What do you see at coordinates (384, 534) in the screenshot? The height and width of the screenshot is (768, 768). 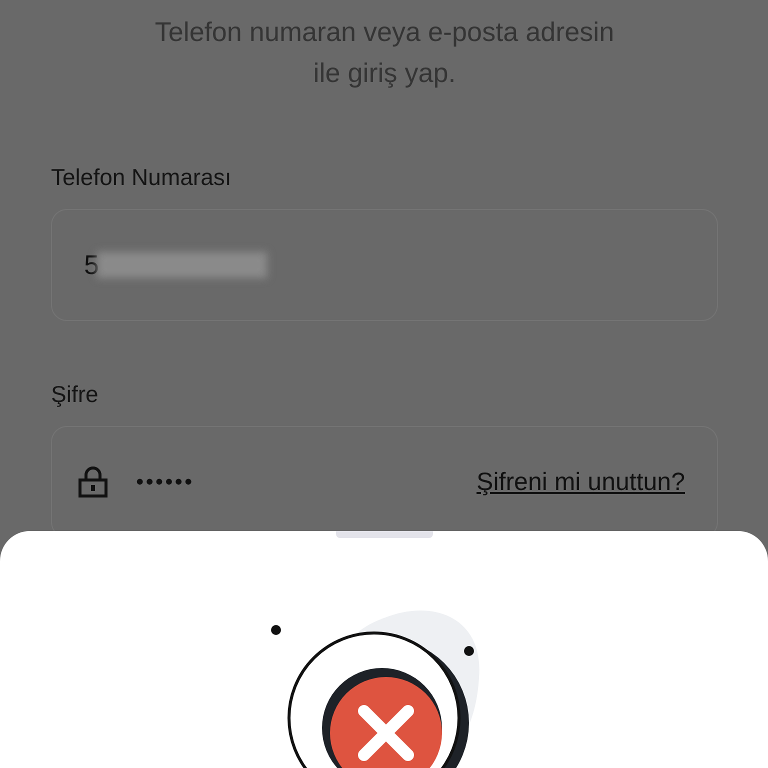 I see `sheet-handle` at bounding box center [384, 534].